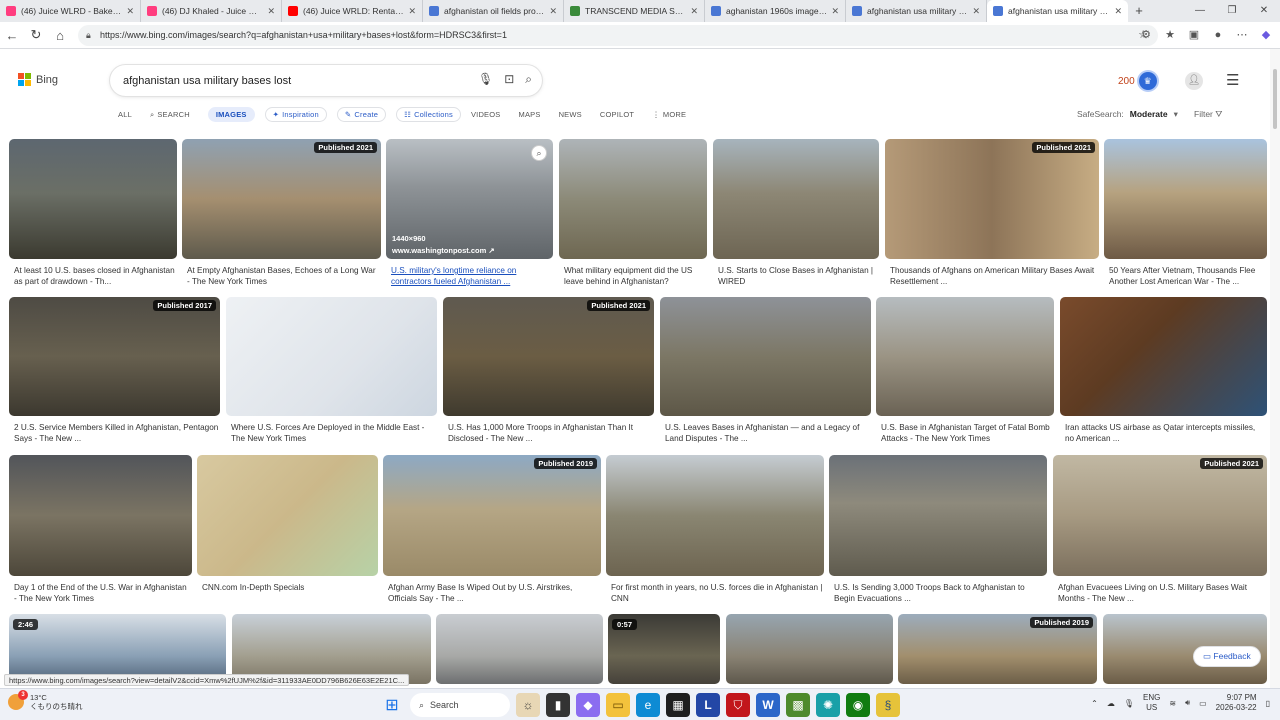 The height and width of the screenshot is (720, 1280). I want to click on xbox-icon: ◉, so click(858, 705).